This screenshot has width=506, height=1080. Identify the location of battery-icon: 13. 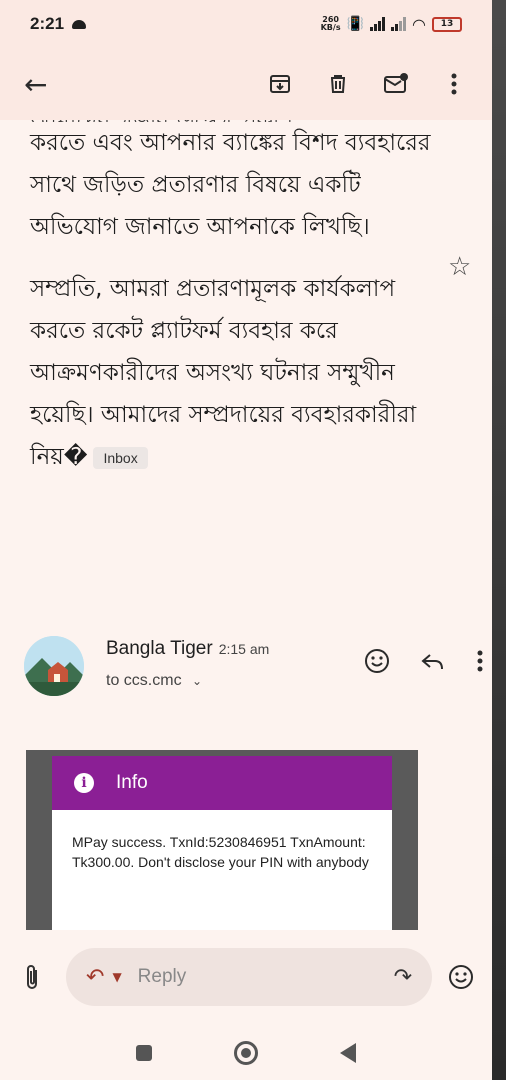
(447, 24).